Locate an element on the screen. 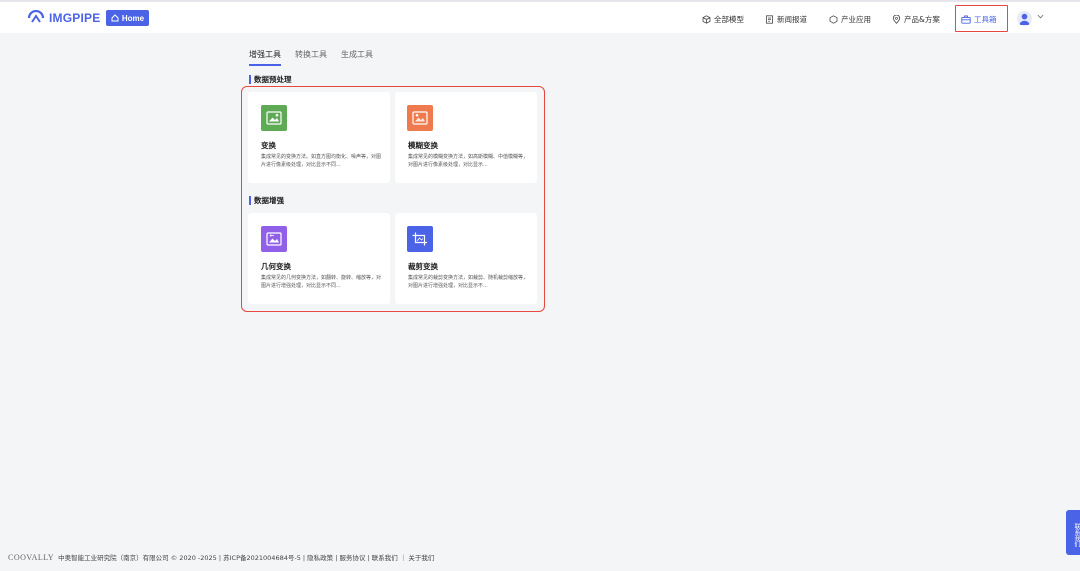  chevron-down-icon is located at coordinates (1040, 16).